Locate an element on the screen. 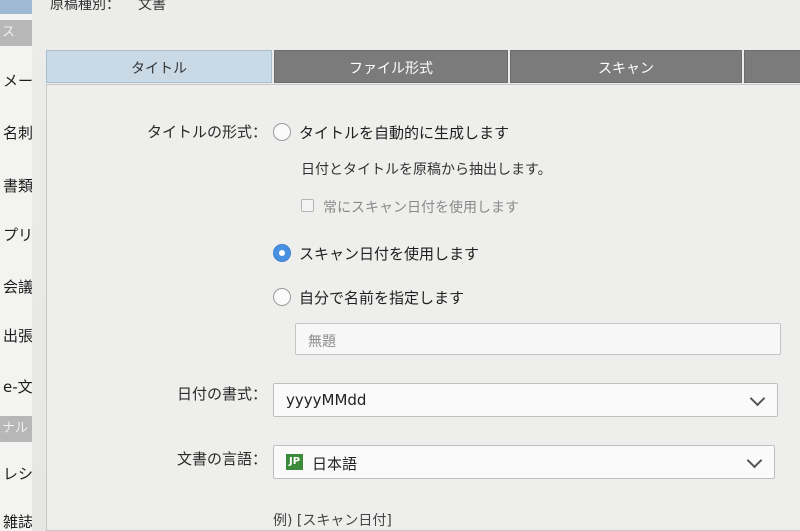 The image size is (800, 531). date-format-value: yyyyMMdd is located at coordinates (326, 400).